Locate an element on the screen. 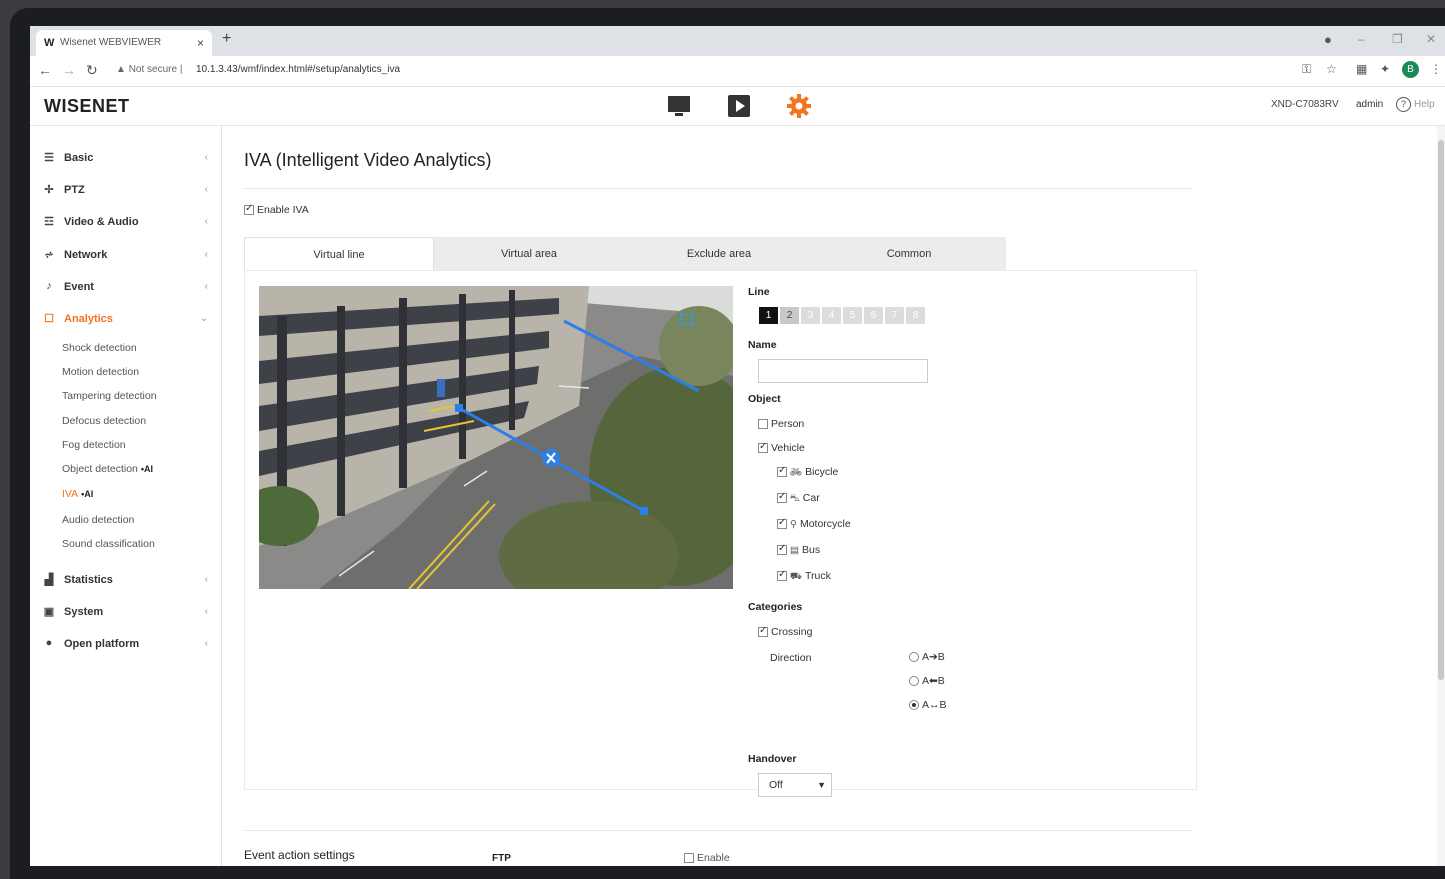  direction-both-radio: A↔B is located at coordinates (928, 705).